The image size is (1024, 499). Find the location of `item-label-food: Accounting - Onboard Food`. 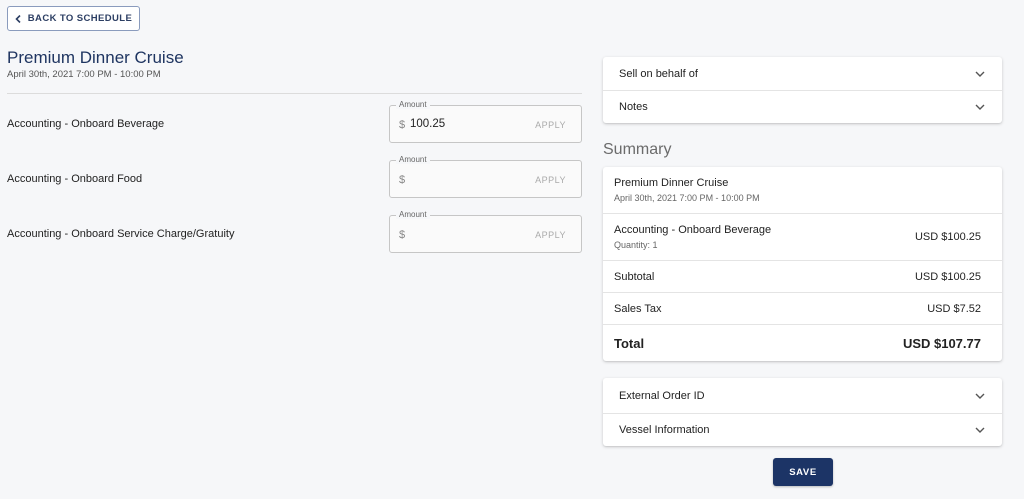

item-label-food: Accounting - Onboard Food is located at coordinates (75, 179).